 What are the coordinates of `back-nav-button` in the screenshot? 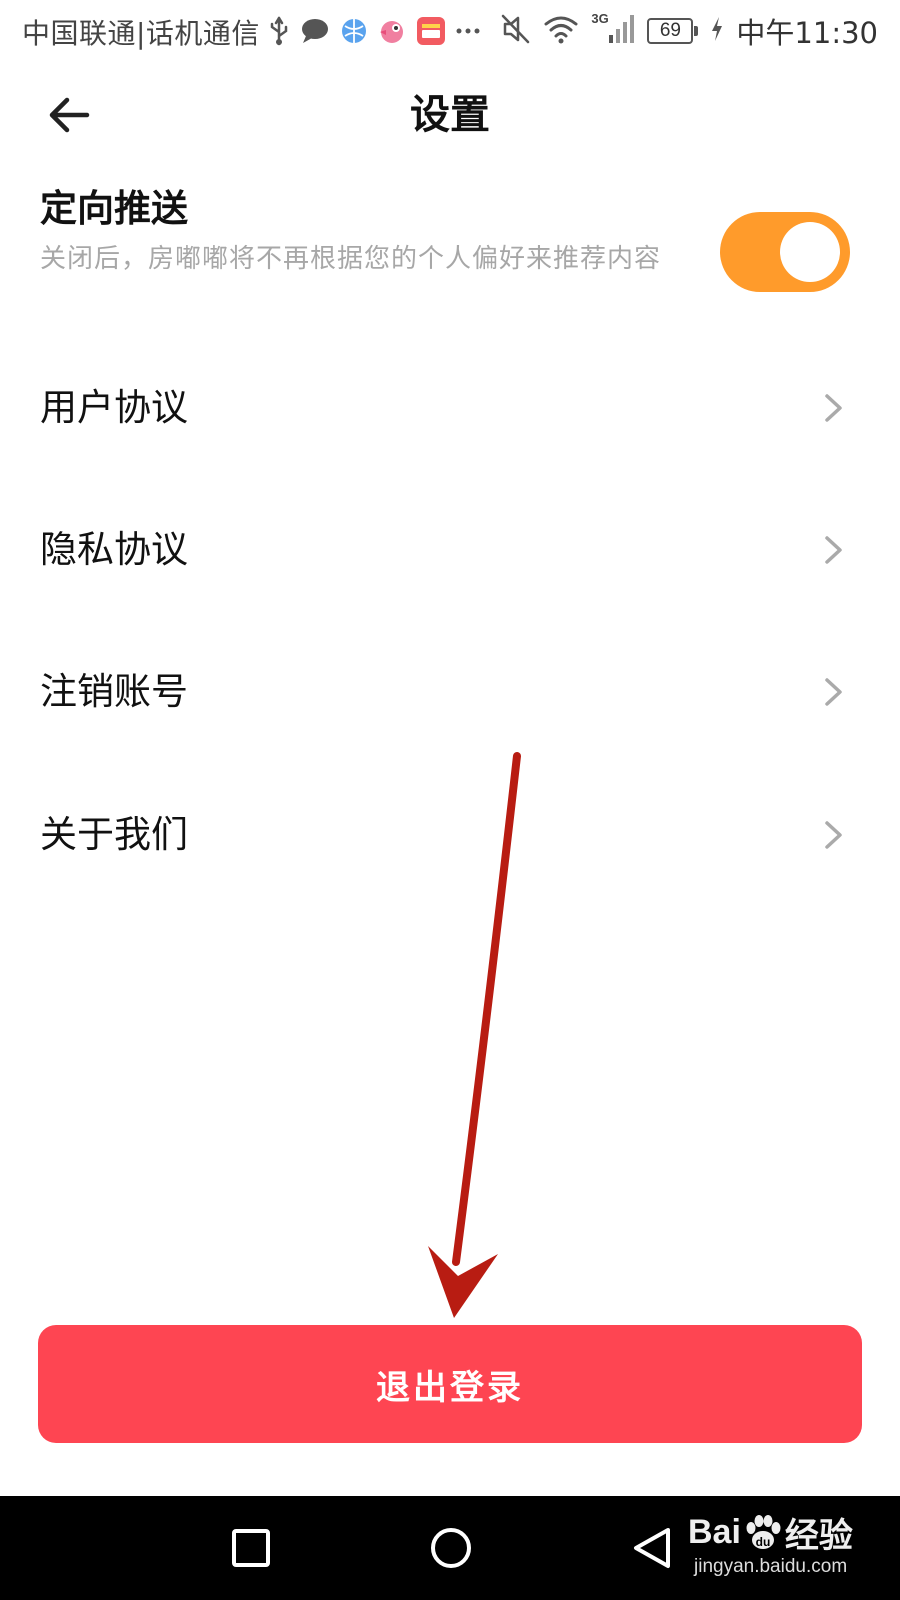 It's located at (652, 1548).